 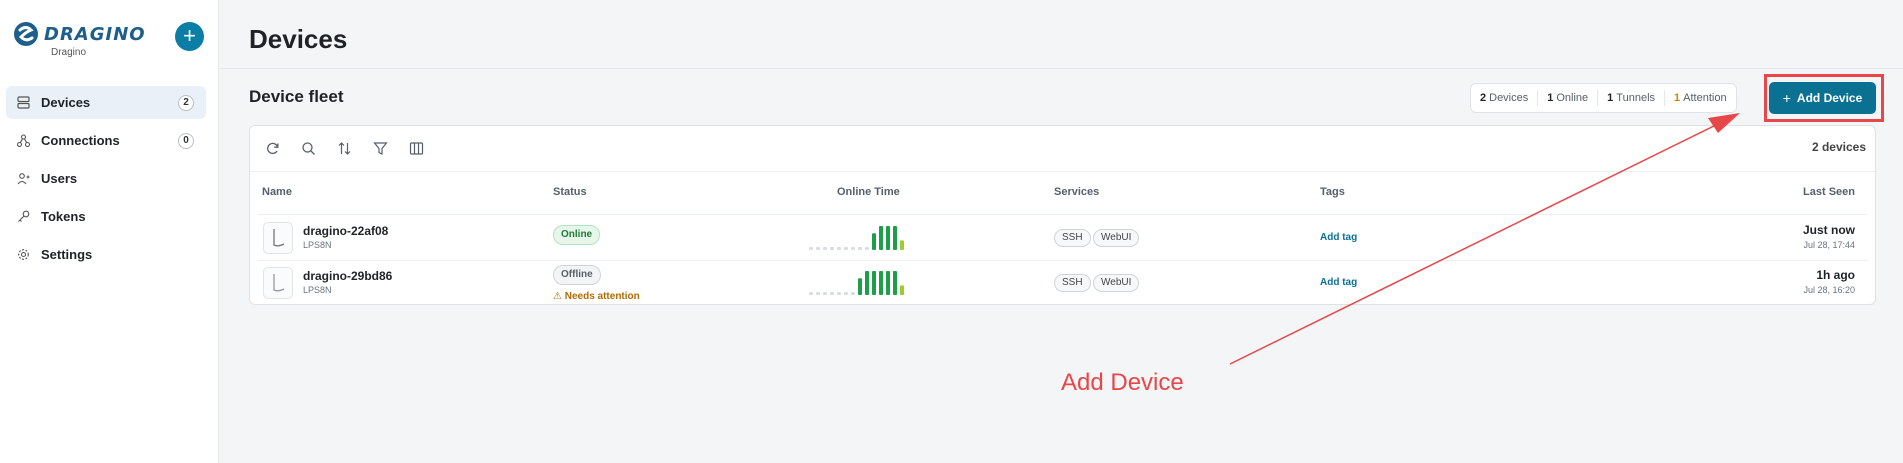 What do you see at coordinates (557, 296) in the screenshot?
I see `warning-icon: ⚠` at bounding box center [557, 296].